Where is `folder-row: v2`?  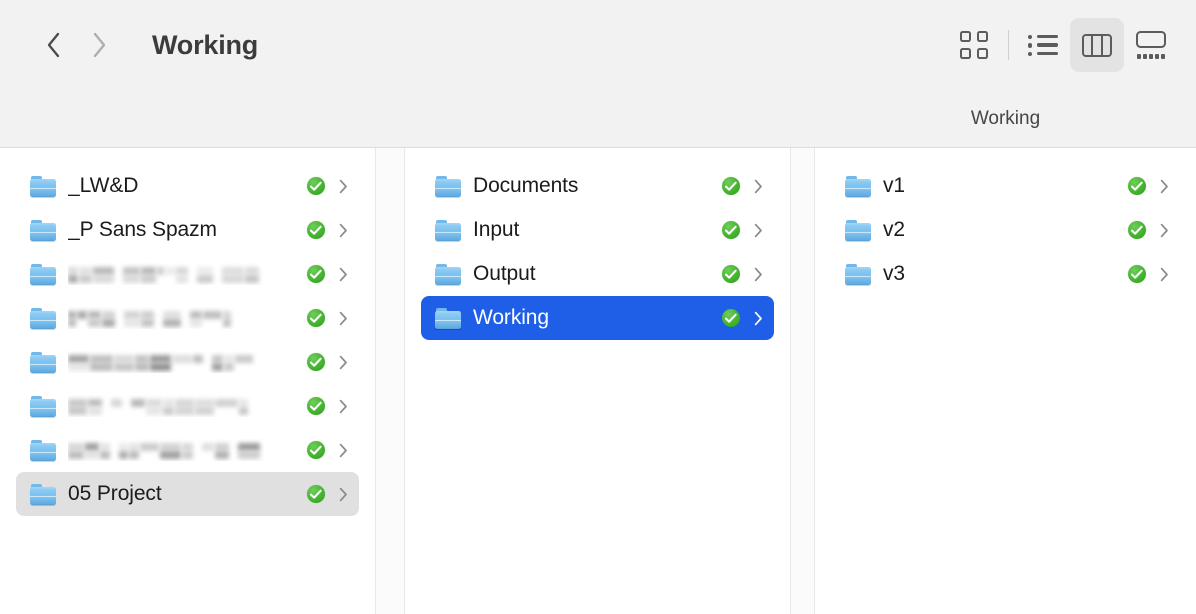
folder-row: v2 is located at coordinates (1005, 230).